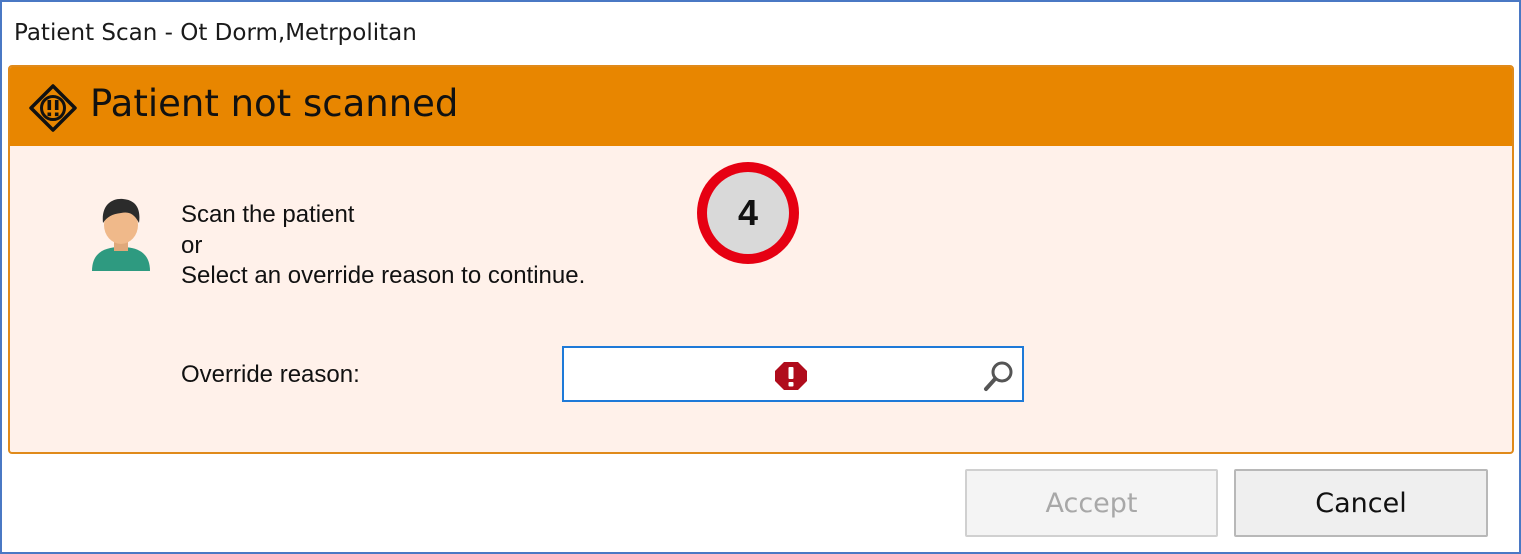  What do you see at coordinates (761, 106) in the screenshot?
I see `alert-header: Patient not scanned` at bounding box center [761, 106].